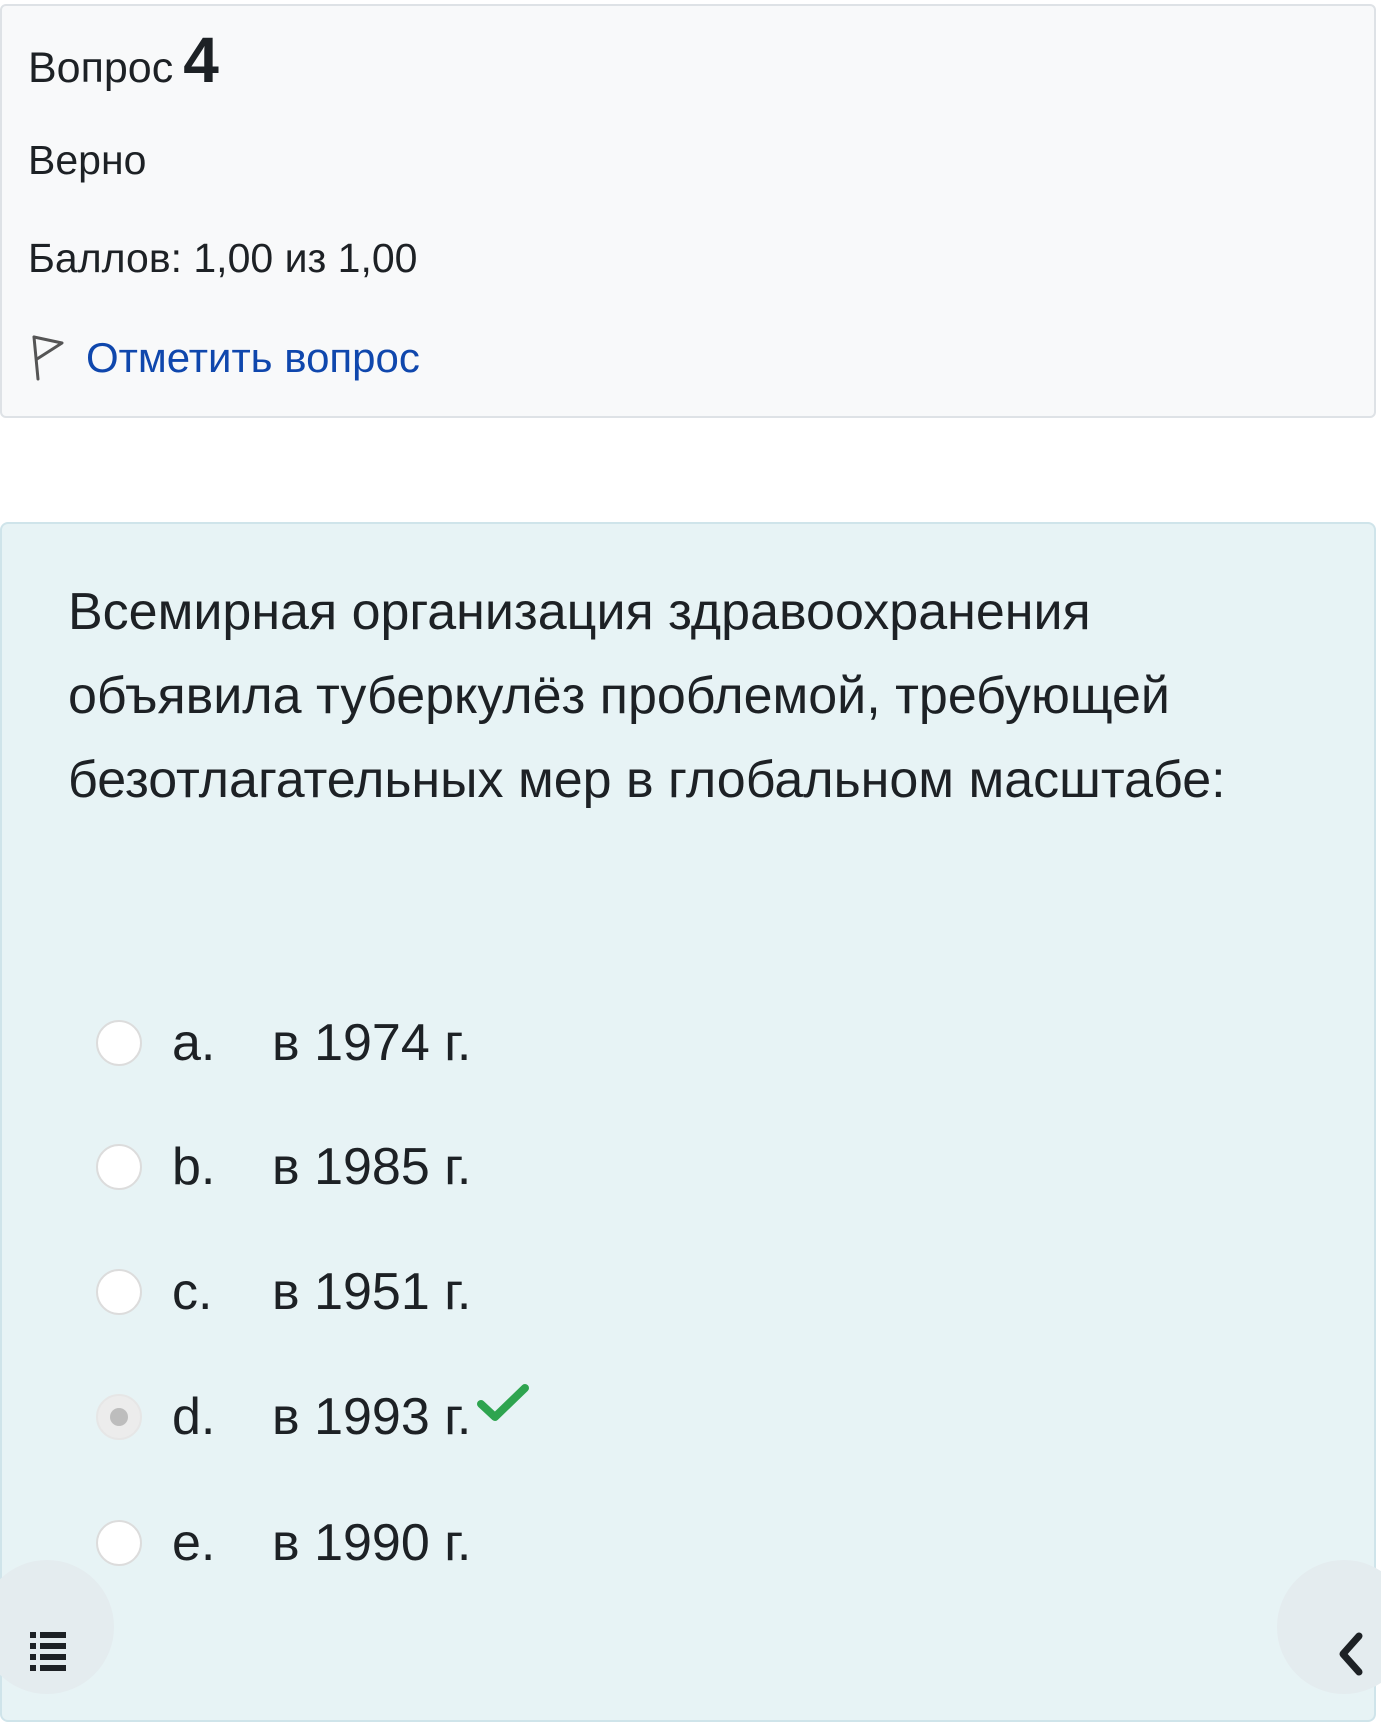 The width and height of the screenshot is (1381, 1722). What do you see at coordinates (253, 358) in the screenshot?
I see `flag-question-link: Отметить вопрос` at bounding box center [253, 358].